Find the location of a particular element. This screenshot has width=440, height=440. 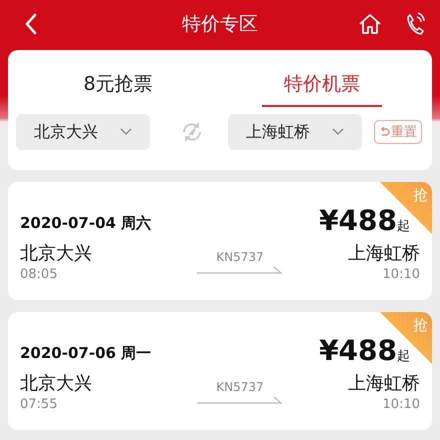

tab: 特价机票 is located at coordinates (322, 77).